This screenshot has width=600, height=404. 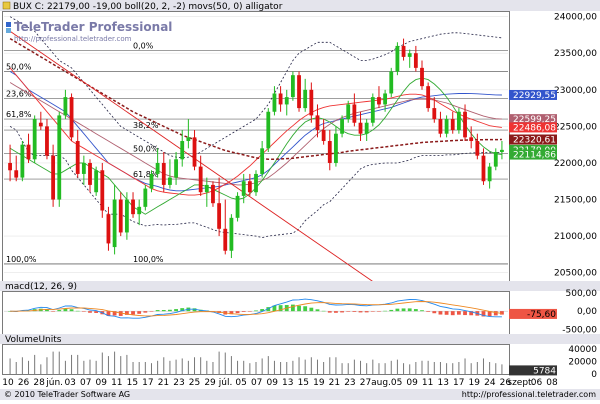 I want to click on x-tick-label: 03, so click(x=69, y=383).